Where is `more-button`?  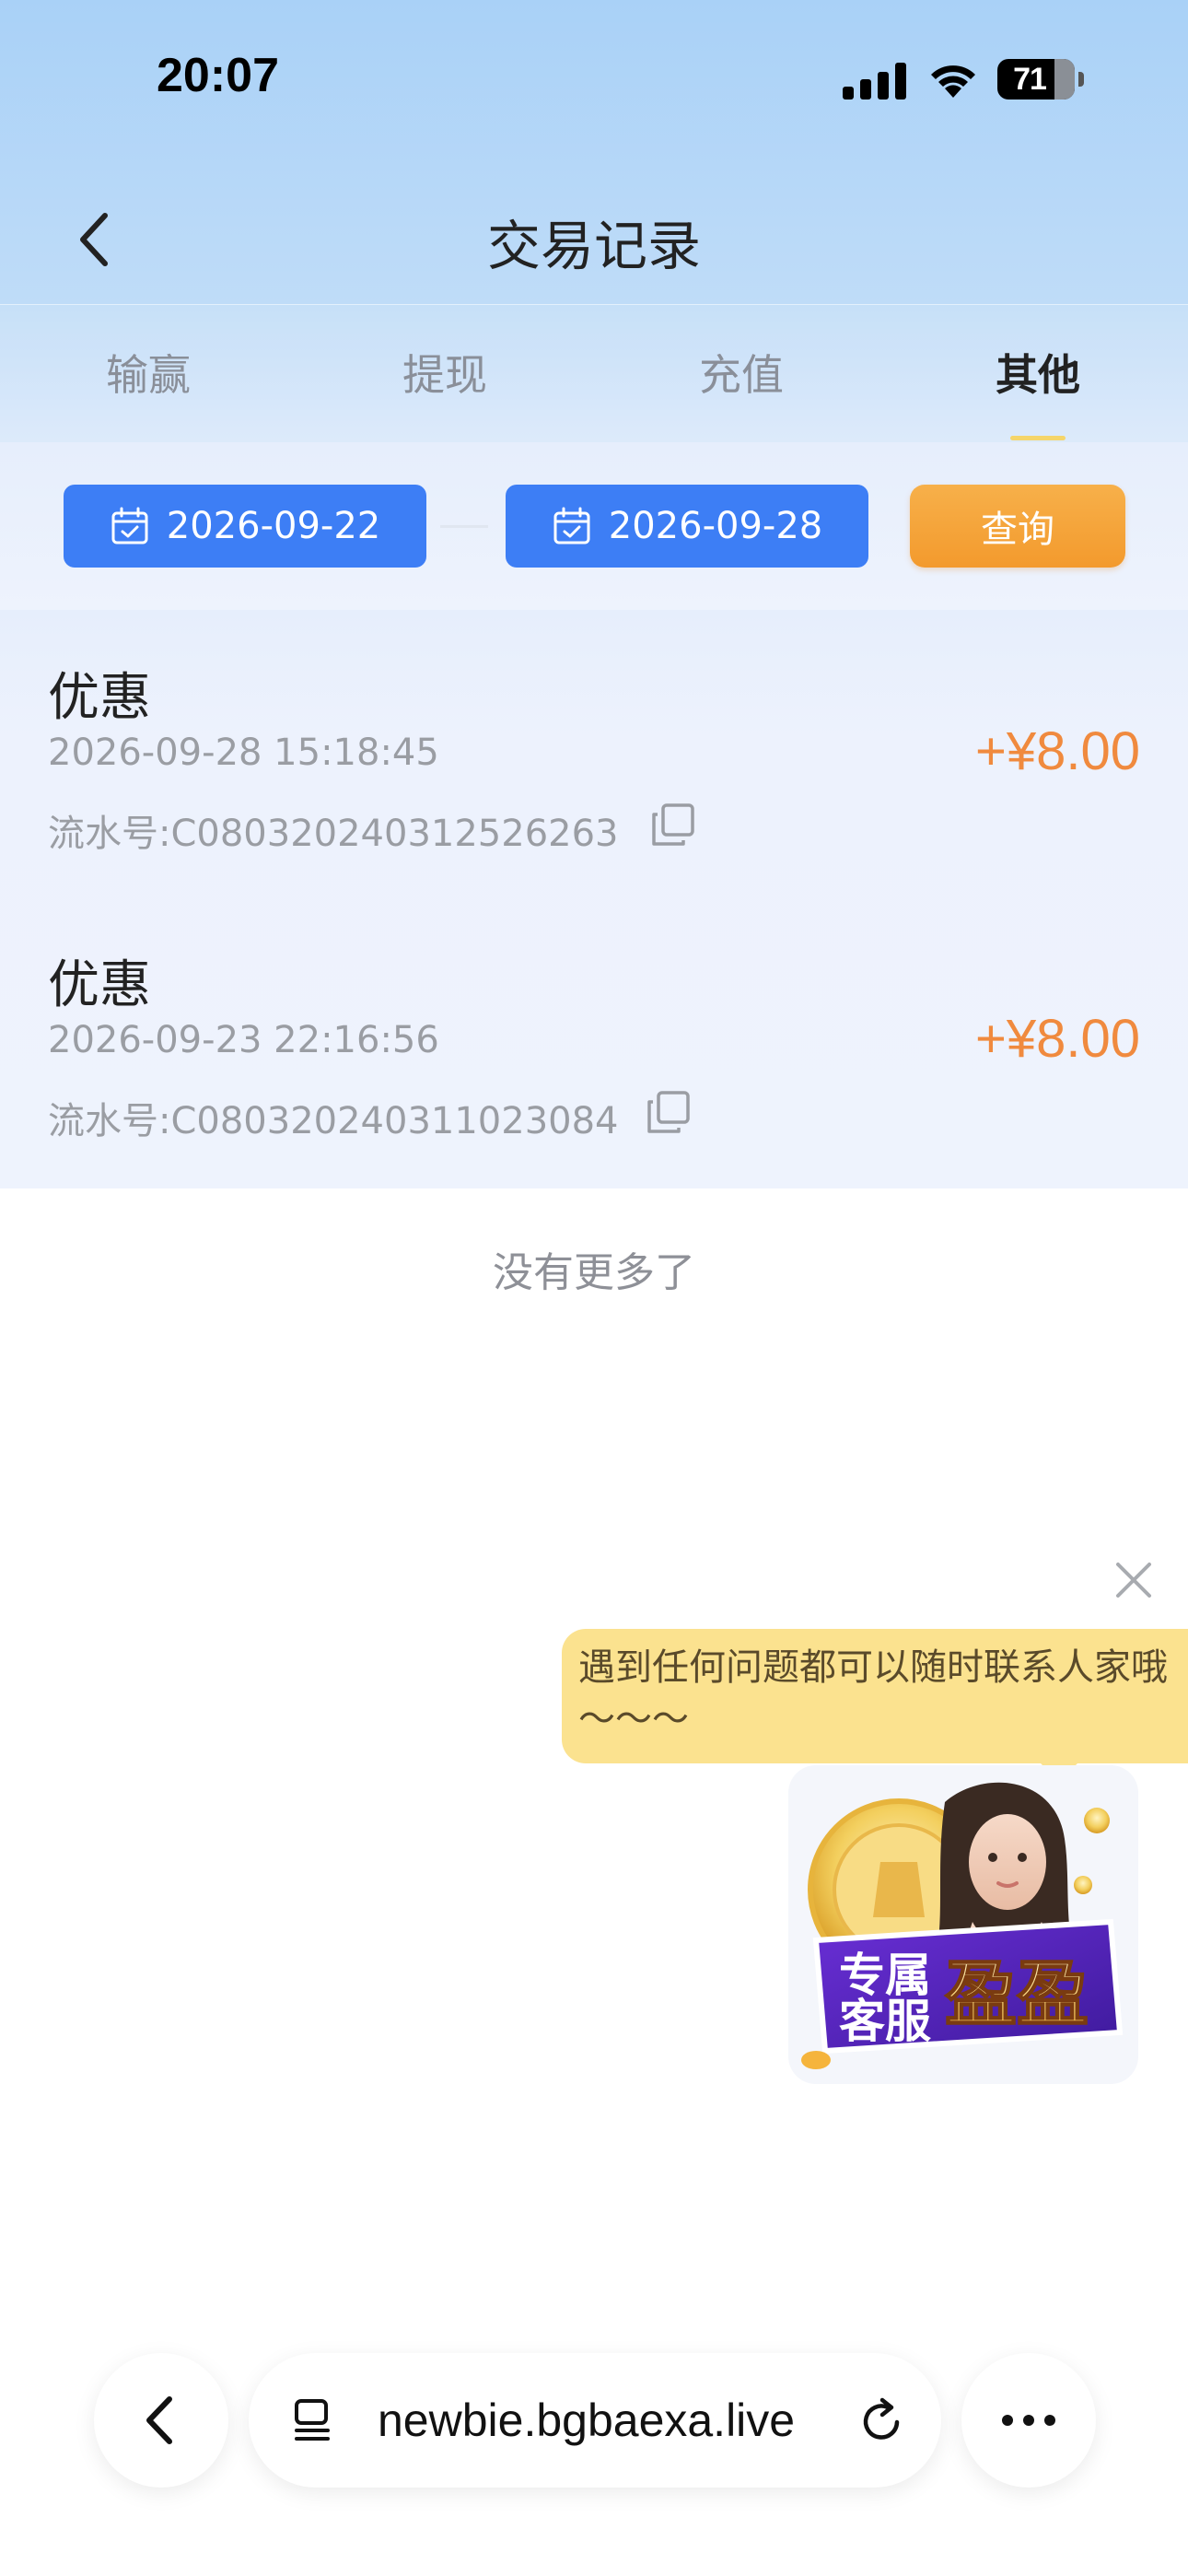
more-button is located at coordinates (1028, 2420).